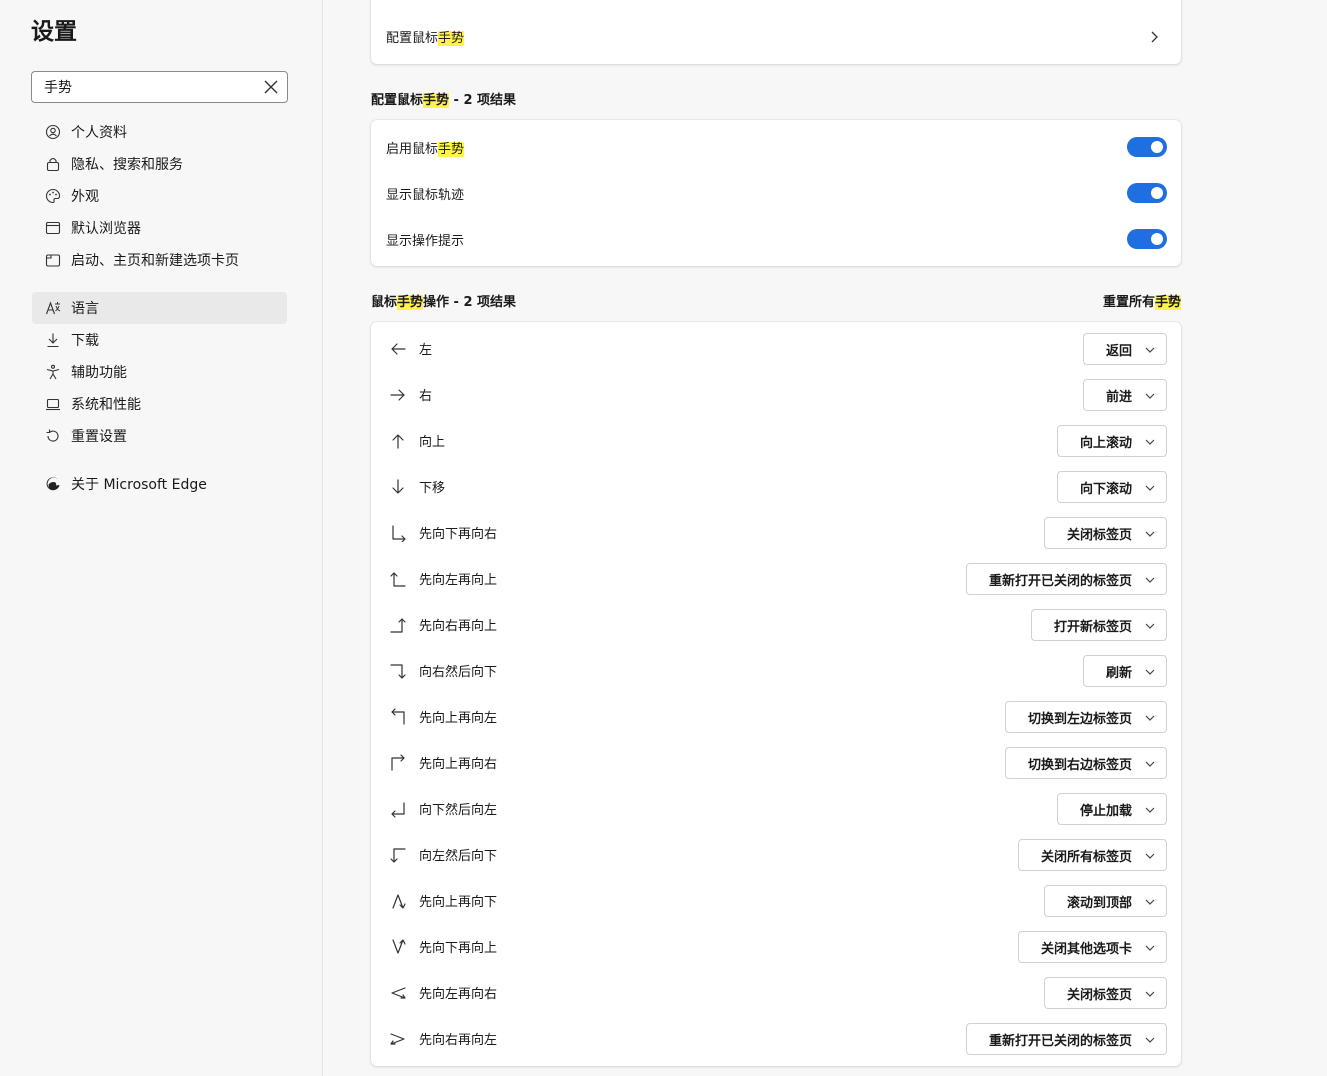 This screenshot has width=1327, height=1076. What do you see at coordinates (426, 350) in the screenshot?
I see `gesture-label: 左` at bounding box center [426, 350].